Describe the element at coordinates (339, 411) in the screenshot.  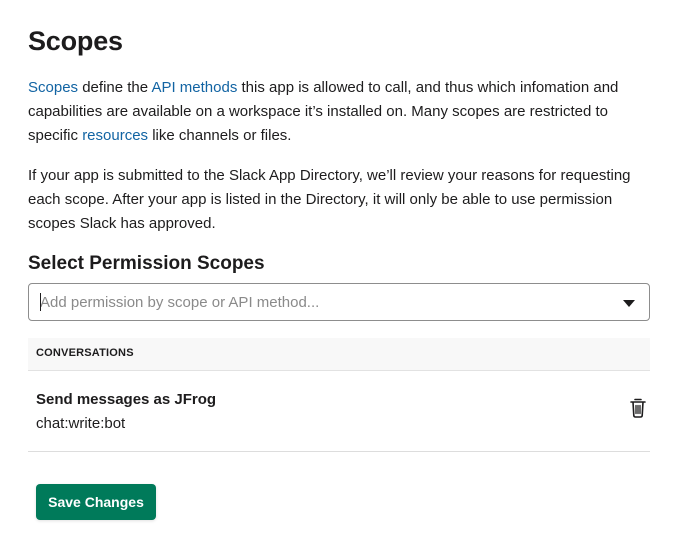
I see `scope-list-item: Send messages as JFrog chat:write:bot` at that location.